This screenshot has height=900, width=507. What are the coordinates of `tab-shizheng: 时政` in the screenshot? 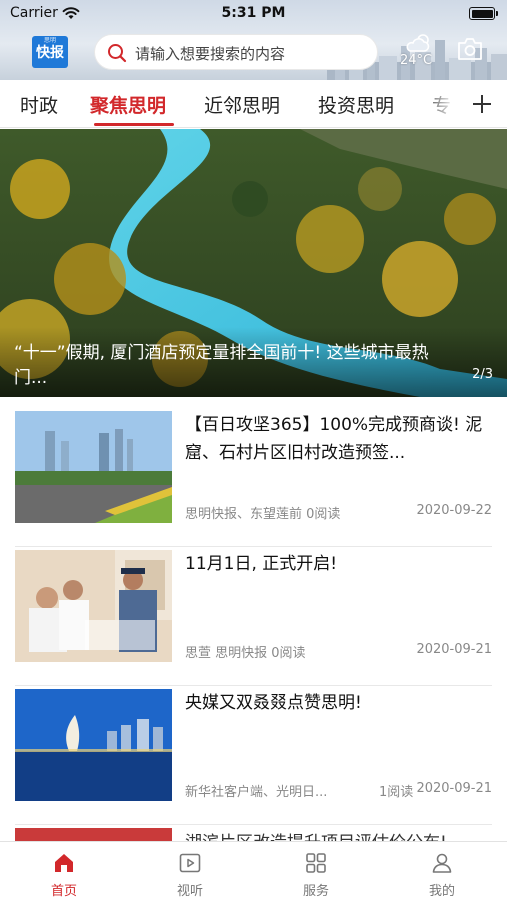 It's located at (39, 104).